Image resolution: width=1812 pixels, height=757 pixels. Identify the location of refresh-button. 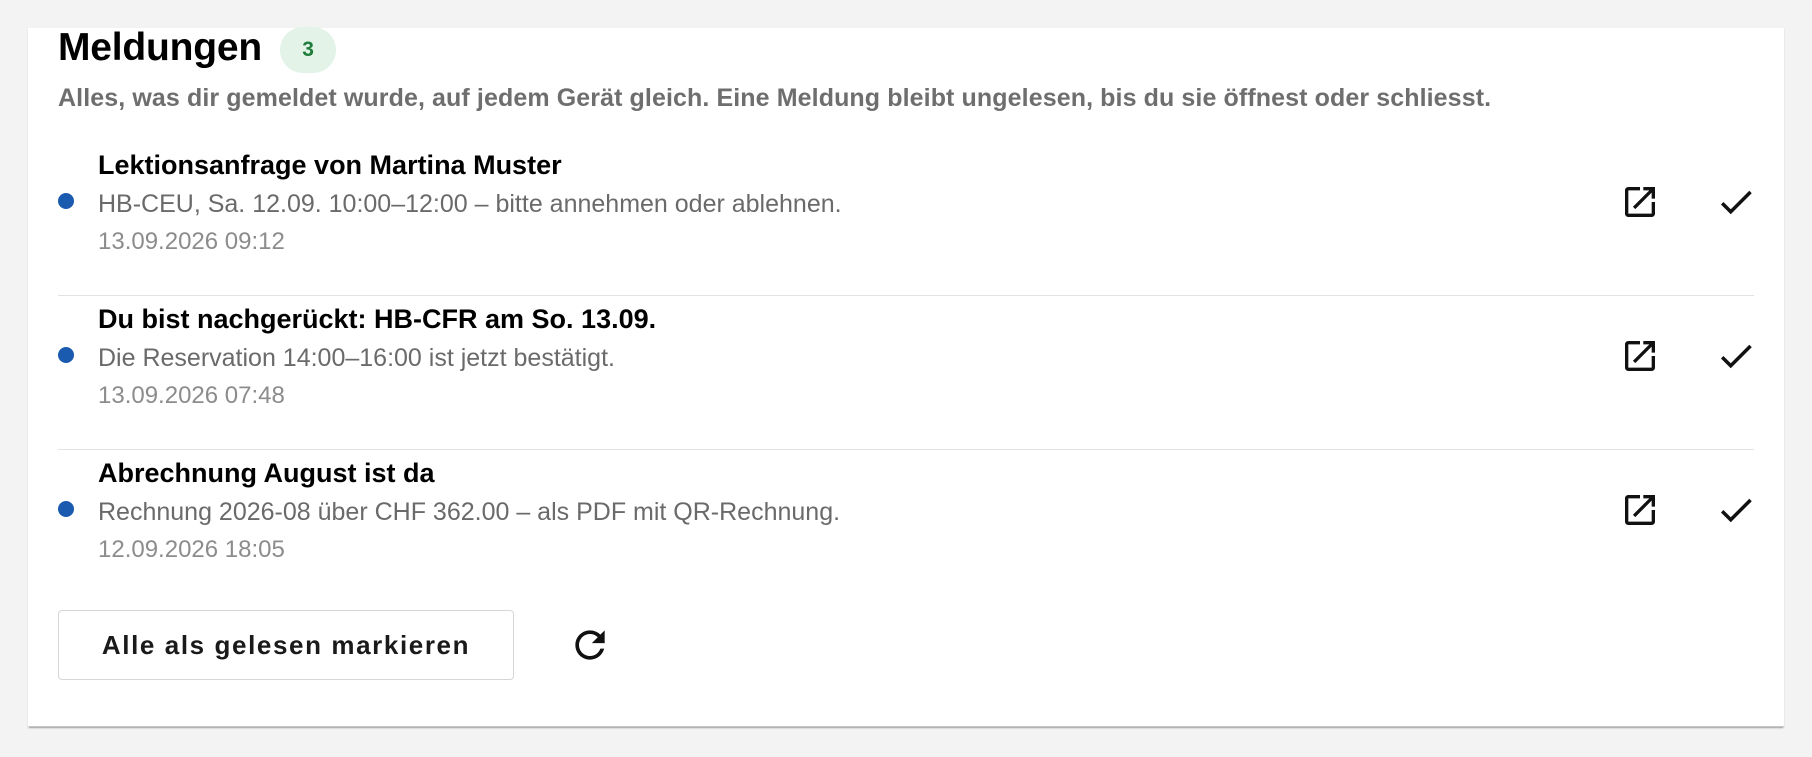
(590, 645).